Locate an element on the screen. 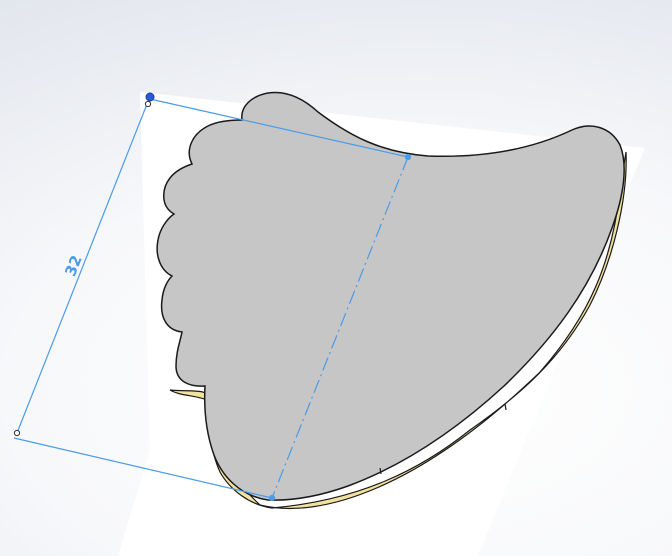 The height and width of the screenshot is (556, 672). centerline-endpoint-top is located at coordinates (408, 157).